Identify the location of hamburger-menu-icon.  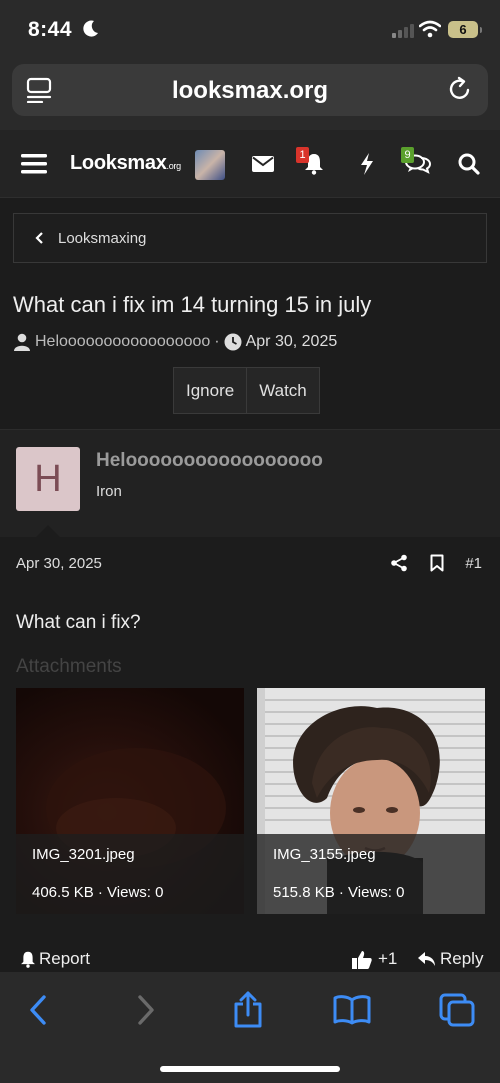
(34, 164).